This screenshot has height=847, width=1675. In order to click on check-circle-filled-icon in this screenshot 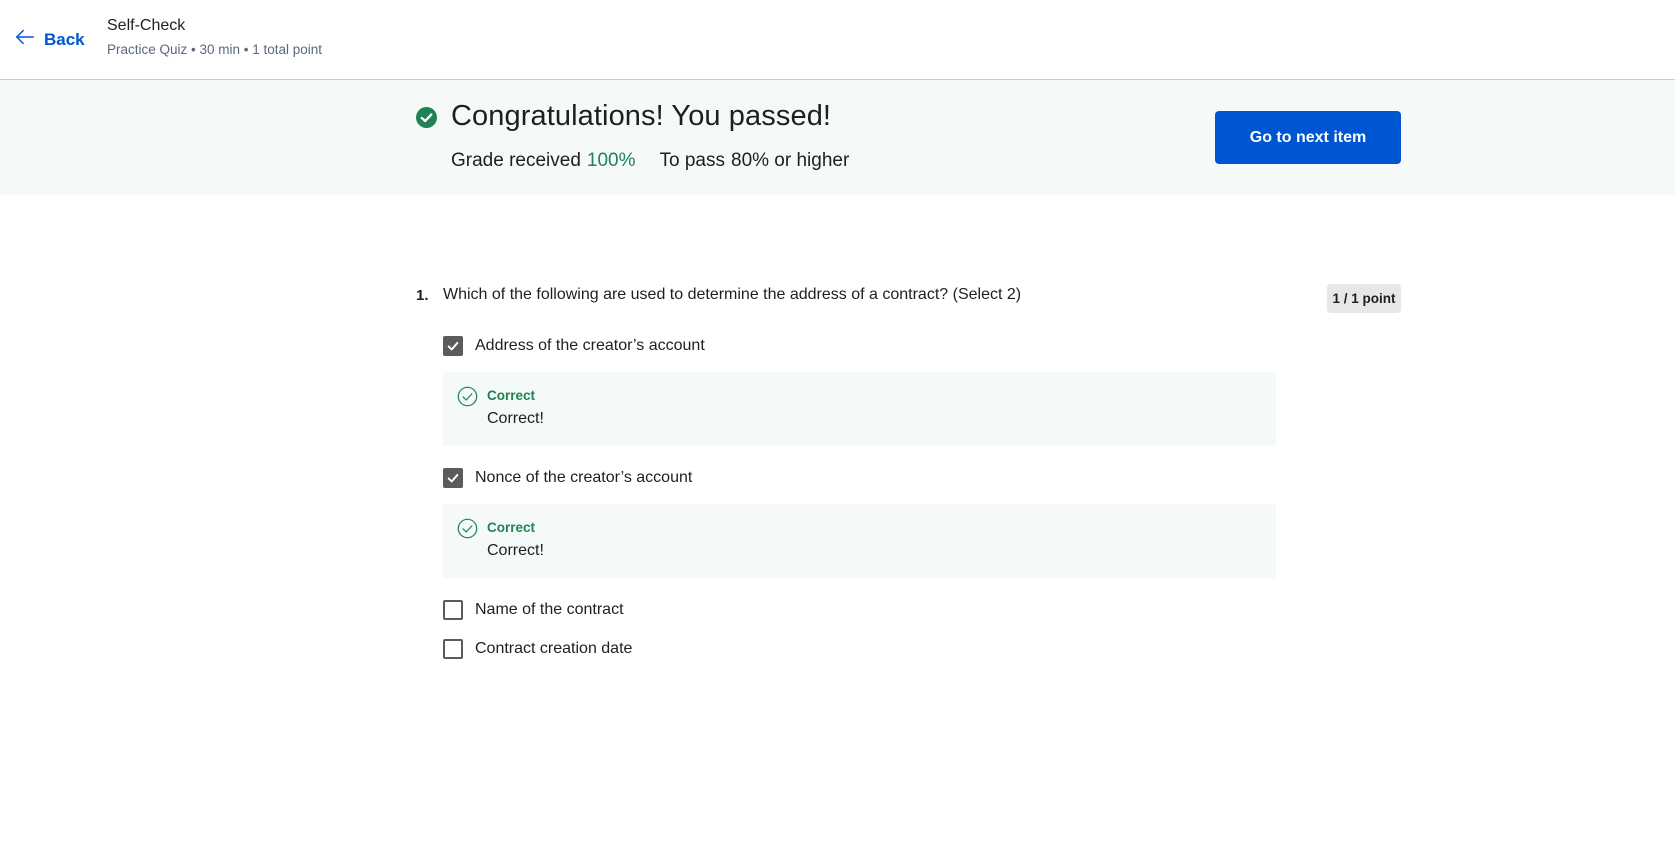, I will do `click(426, 117)`.